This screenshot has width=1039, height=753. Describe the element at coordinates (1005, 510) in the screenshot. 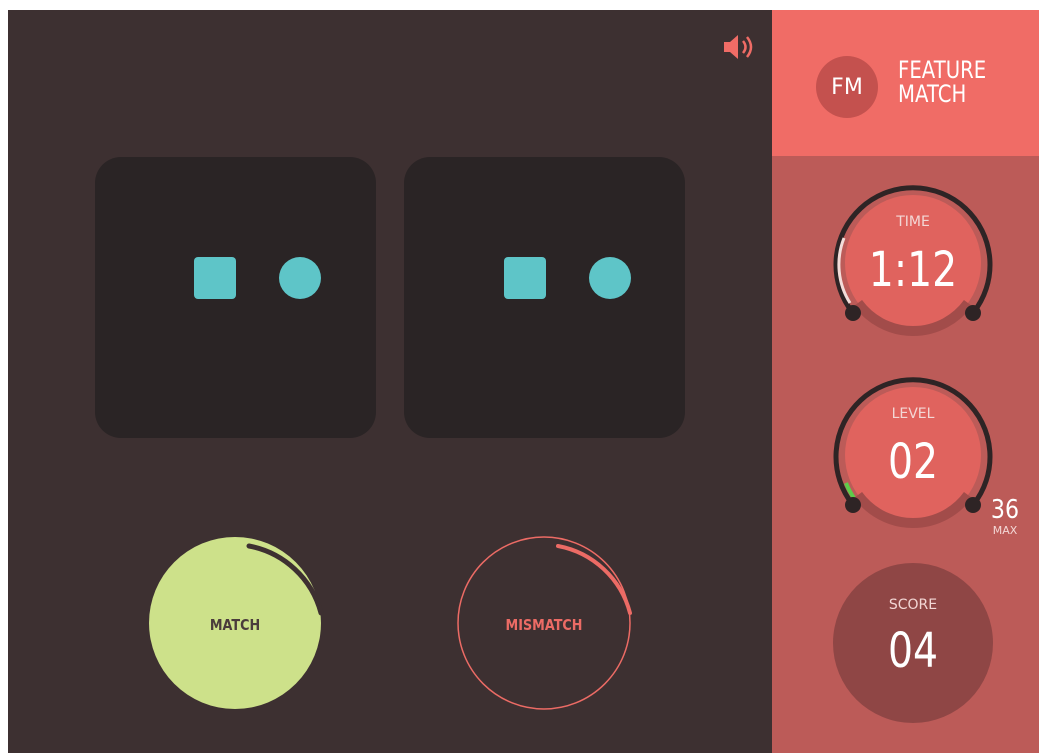

I see `level-max-value: 36` at that location.